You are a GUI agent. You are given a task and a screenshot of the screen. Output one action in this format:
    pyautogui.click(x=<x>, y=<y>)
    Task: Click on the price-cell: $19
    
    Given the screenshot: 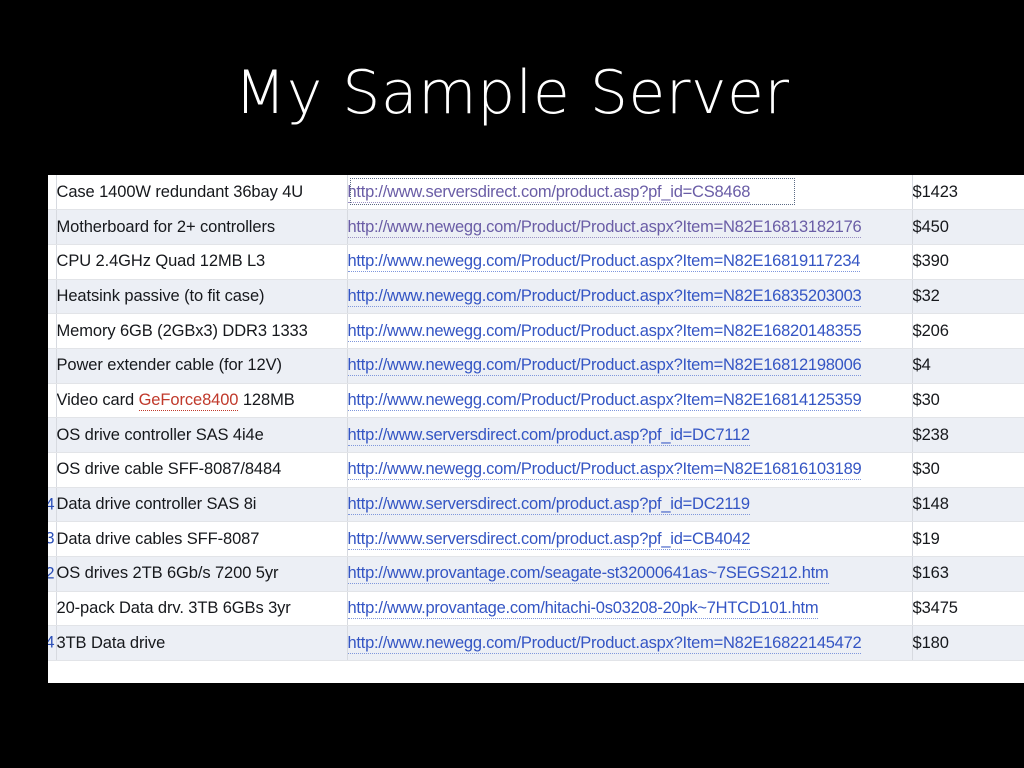 What is the action you would take?
    pyautogui.click(x=968, y=539)
    